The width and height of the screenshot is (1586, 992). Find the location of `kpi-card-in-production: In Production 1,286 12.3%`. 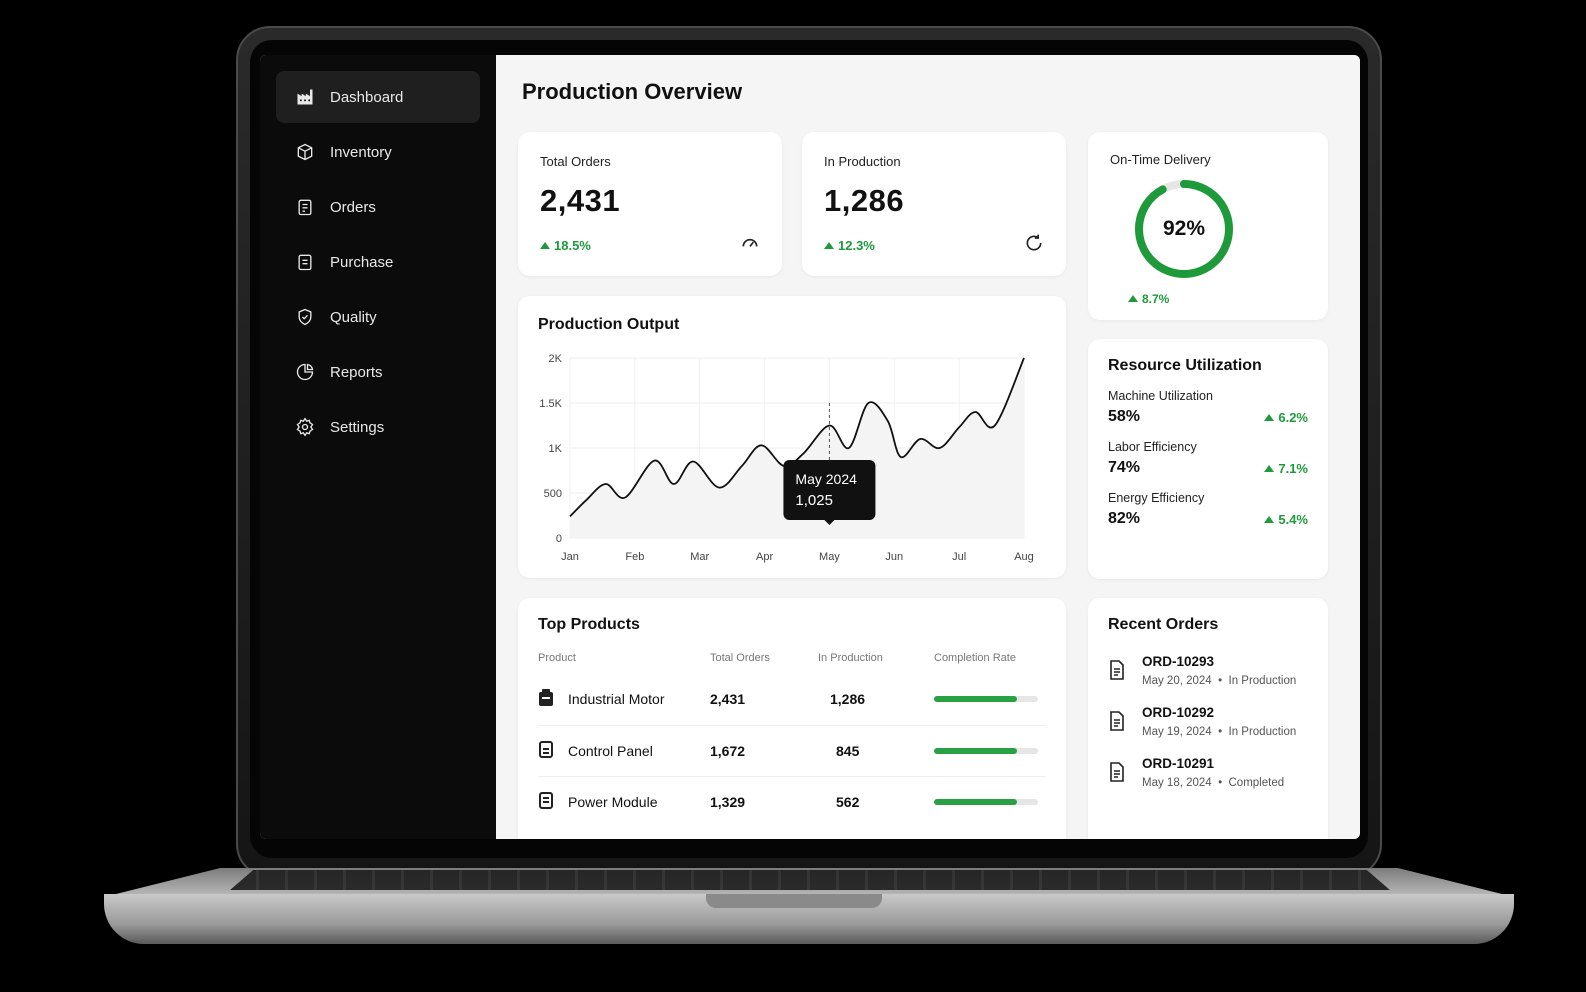

kpi-card-in-production: In Production 1,286 12.3% is located at coordinates (934, 204).